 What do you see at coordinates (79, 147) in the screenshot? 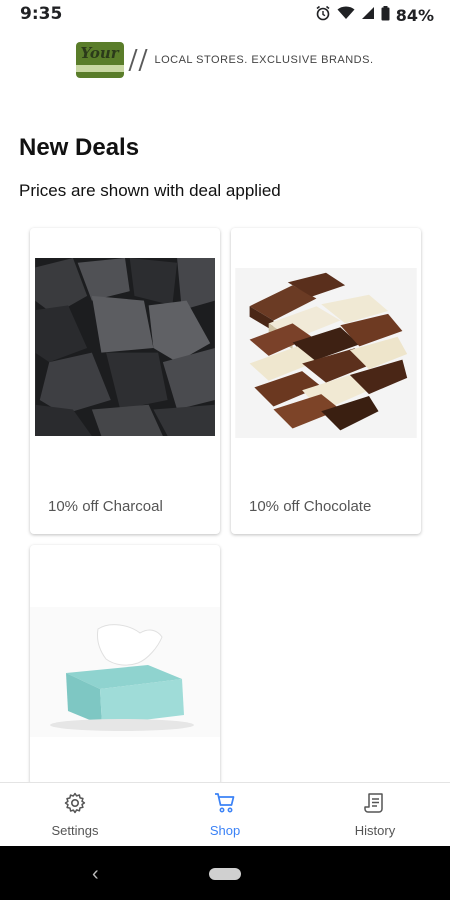
I see `page-title: New Deals` at bounding box center [79, 147].